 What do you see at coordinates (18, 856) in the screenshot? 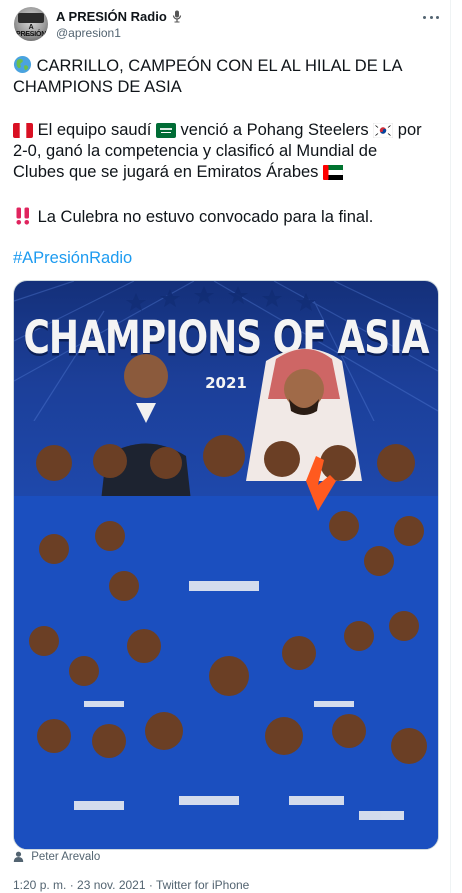
I see `person-icon` at bounding box center [18, 856].